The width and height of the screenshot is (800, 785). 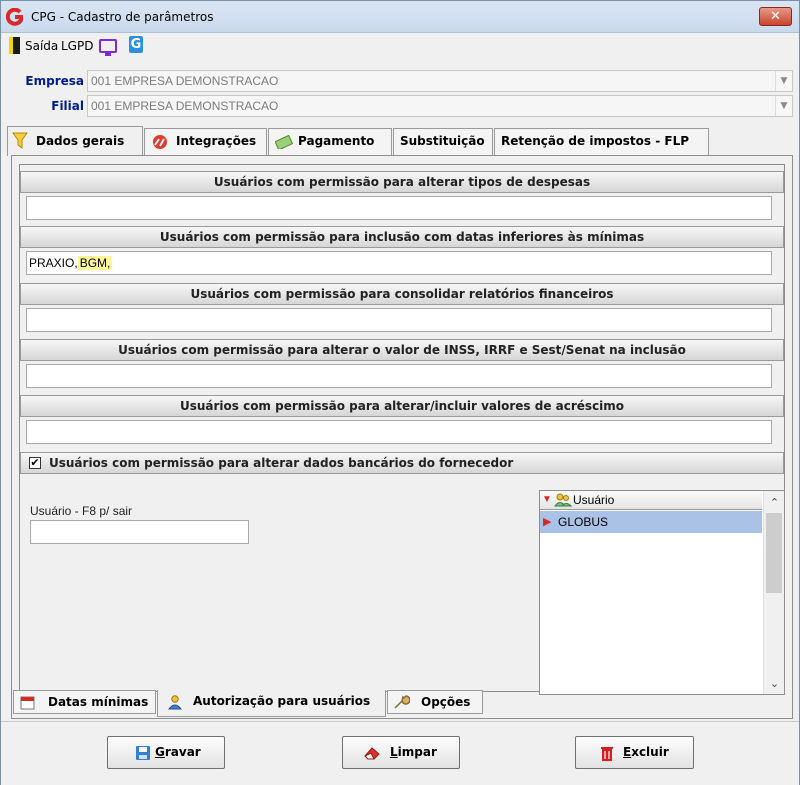 I want to click on tab-label: Integrações, so click(x=216, y=141).